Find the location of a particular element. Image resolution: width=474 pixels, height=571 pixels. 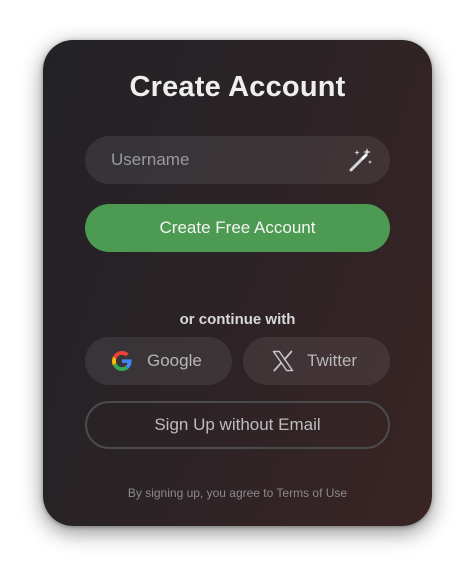

terms-of-use-text: By signing up, you agree to Terms of Use is located at coordinates (237, 493).